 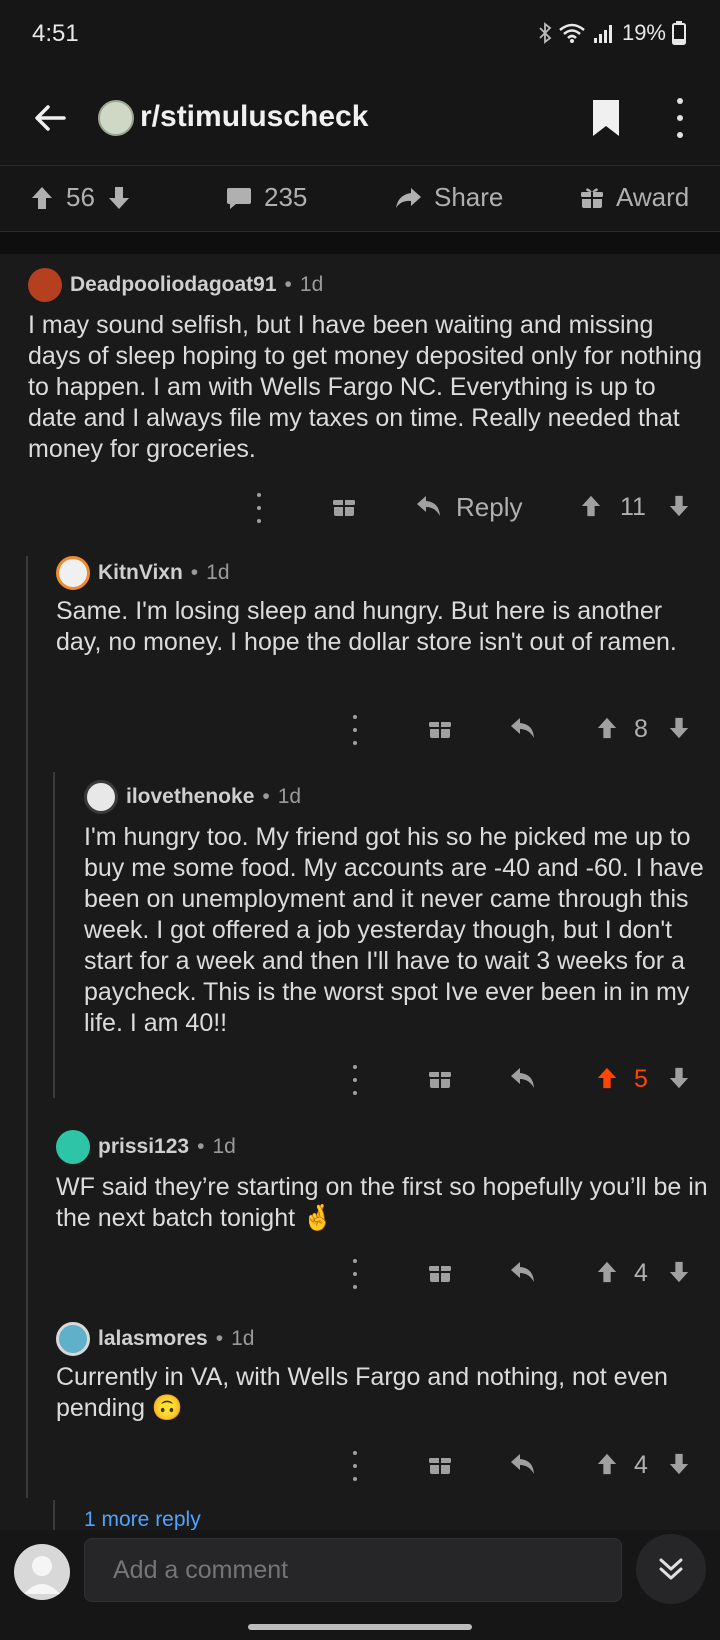 I want to click on comment-username: KitnVixn, so click(x=140, y=573).